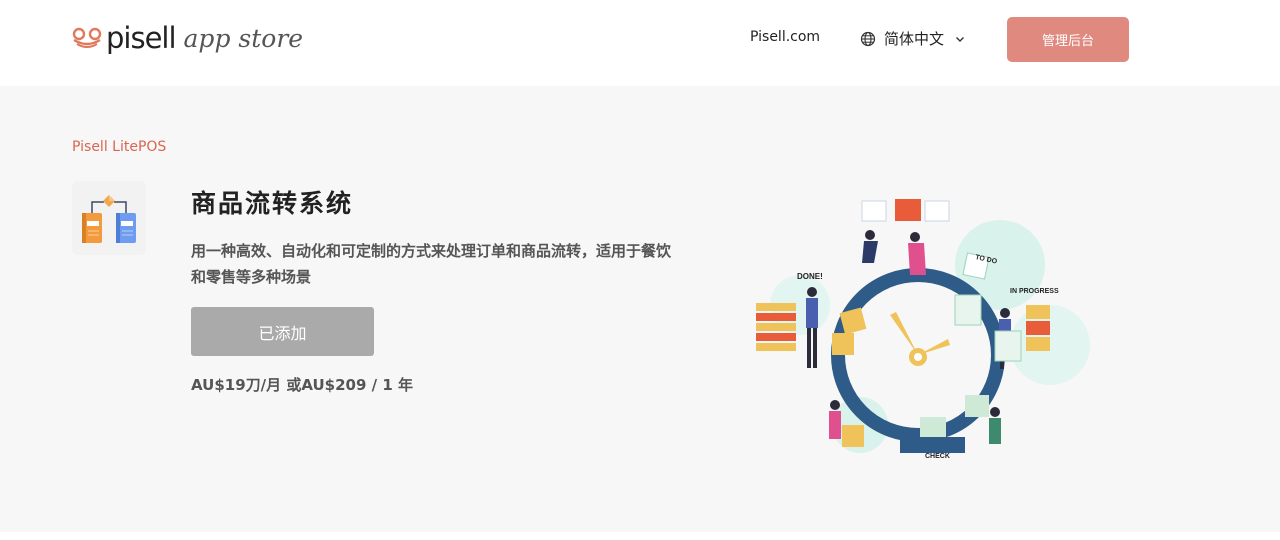 The height and width of the screenshot is (540, 1280). I want to click on logo-sub-text: app store, so click(243, 38).